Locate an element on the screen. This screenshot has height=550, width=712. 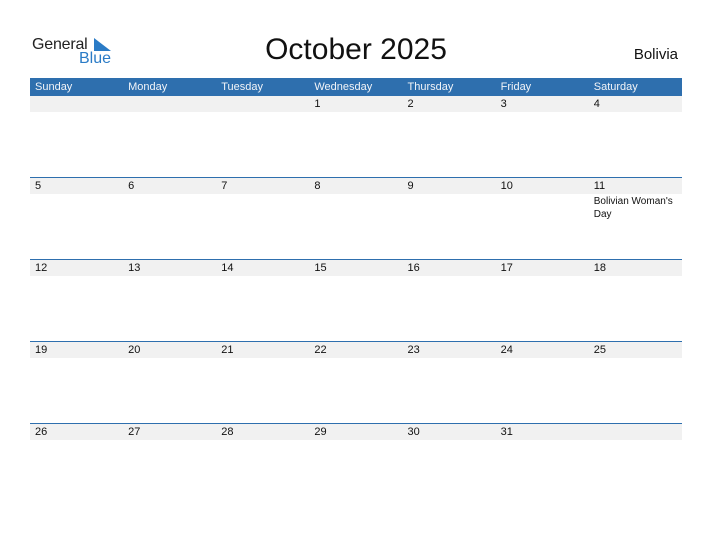
day-number: 31 is located at coordinates (506, 432).